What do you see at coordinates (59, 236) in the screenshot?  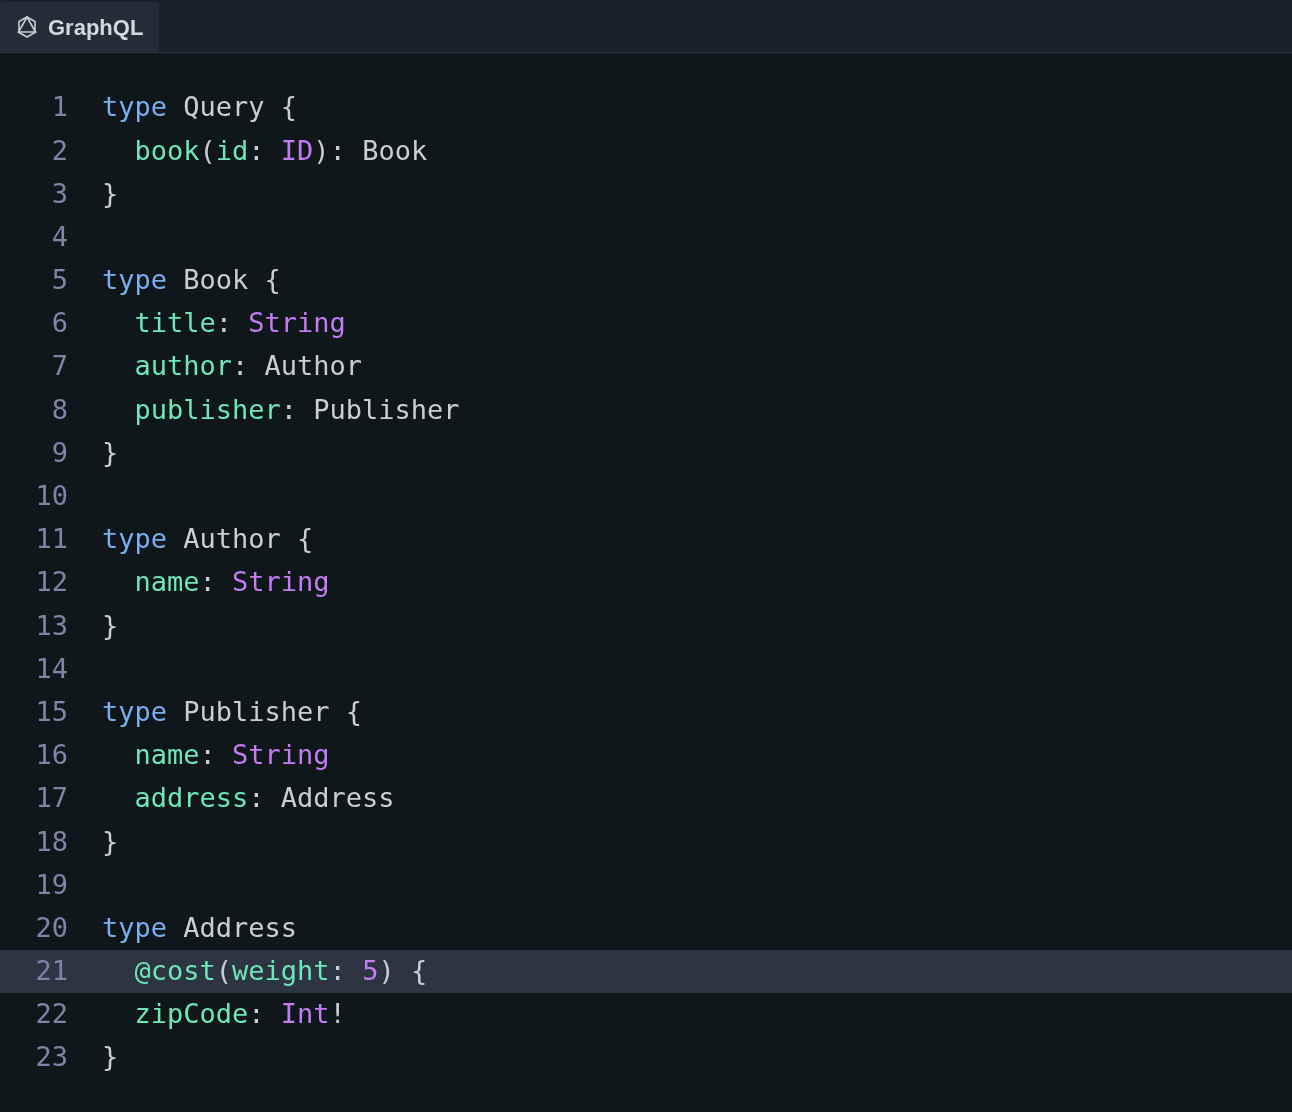 I see `line-number: 4` at bounding box center [59, 236].